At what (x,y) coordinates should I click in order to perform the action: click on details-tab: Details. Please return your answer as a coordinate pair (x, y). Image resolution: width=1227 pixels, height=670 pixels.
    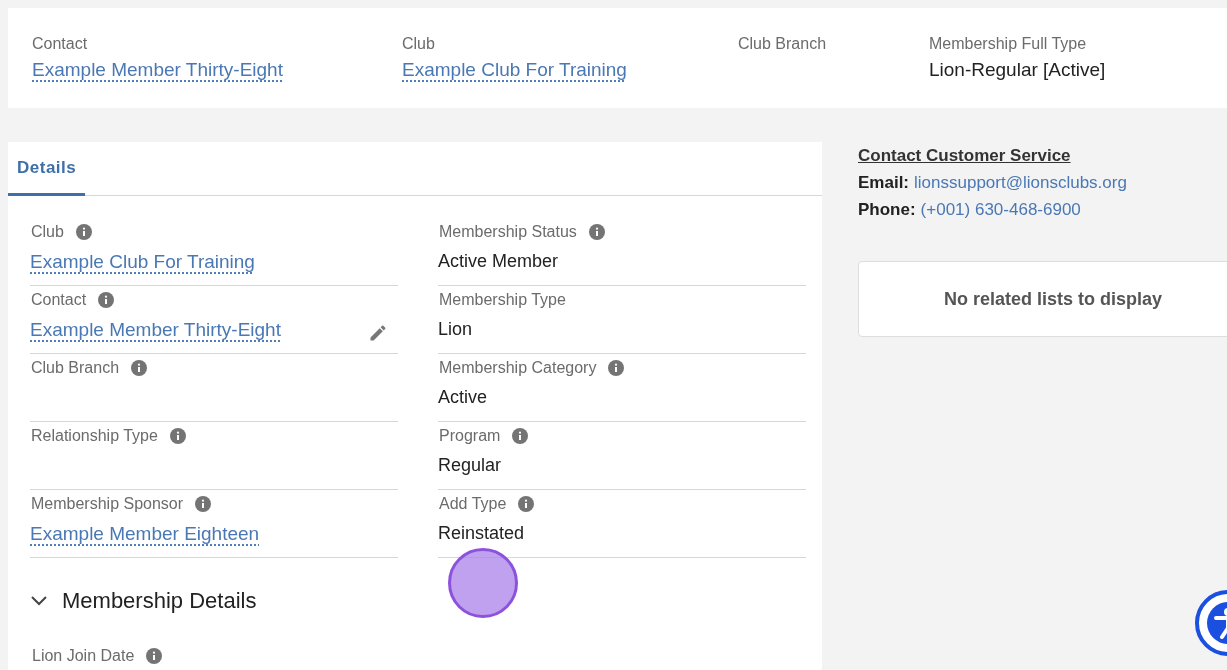
    Looking at the image, I should click on (47, 169).